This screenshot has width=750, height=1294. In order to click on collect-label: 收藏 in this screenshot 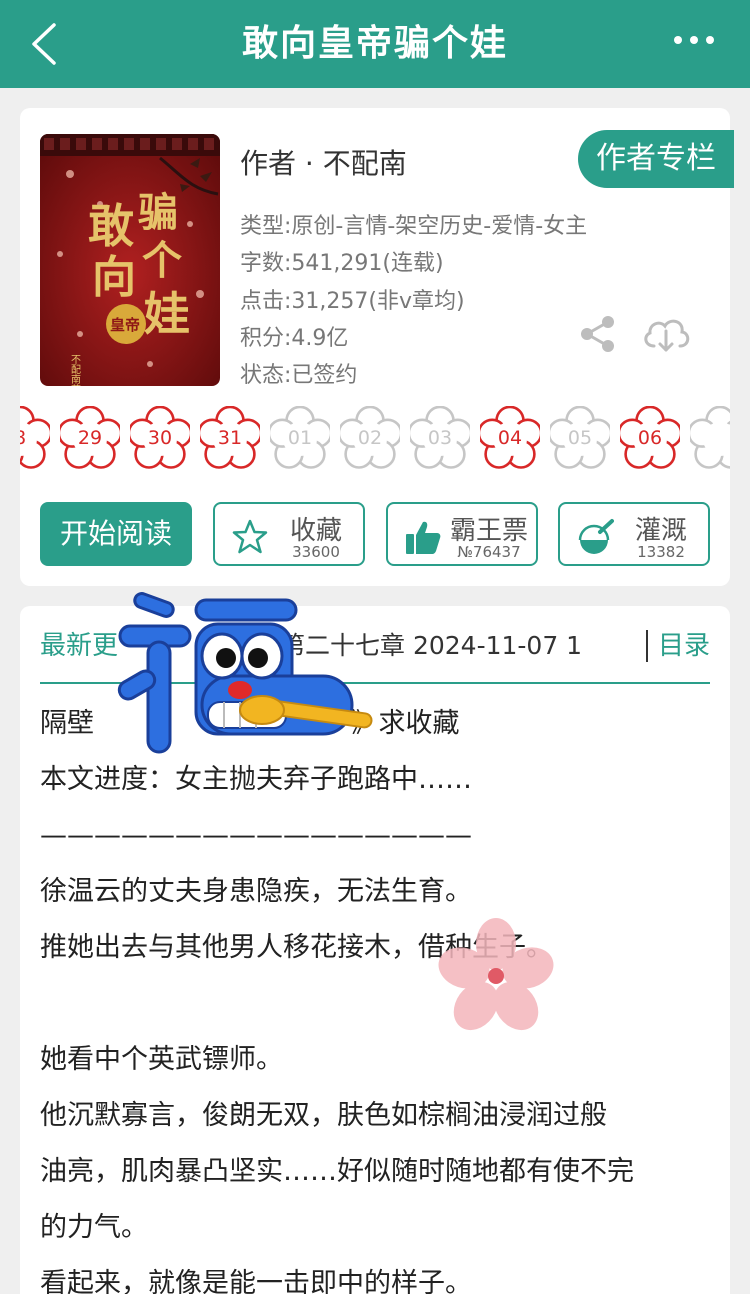, I will do `click(315, 531)`.